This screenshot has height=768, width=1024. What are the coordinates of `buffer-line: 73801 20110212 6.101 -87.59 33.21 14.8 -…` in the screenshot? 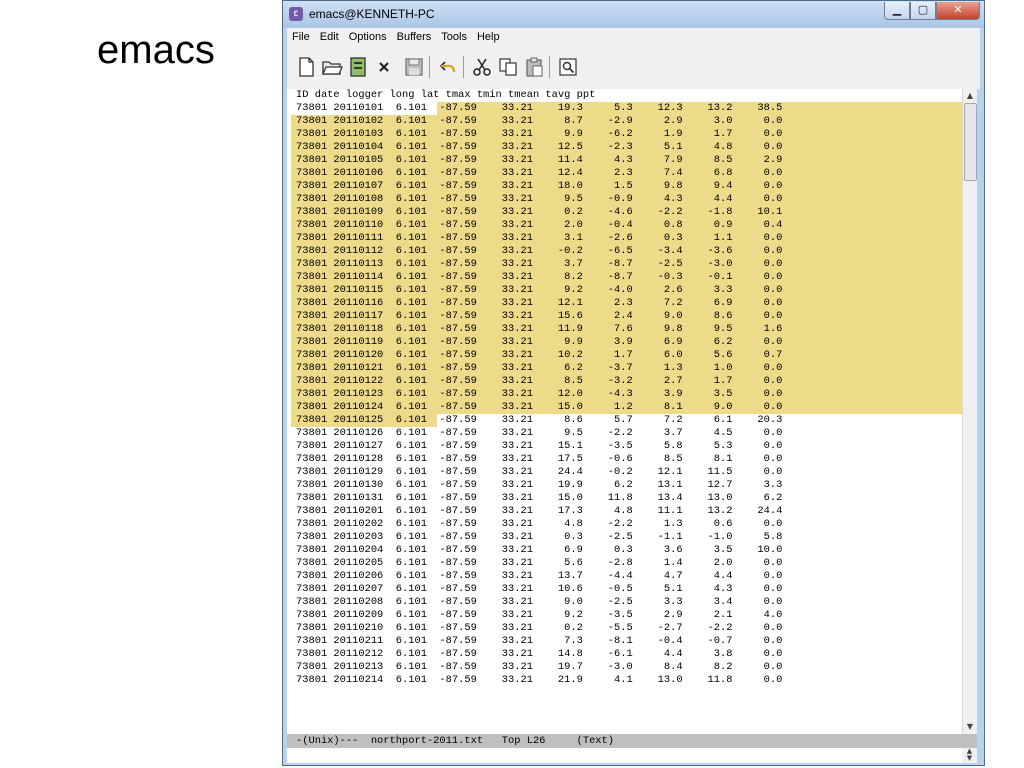 It's located at (539, 654).